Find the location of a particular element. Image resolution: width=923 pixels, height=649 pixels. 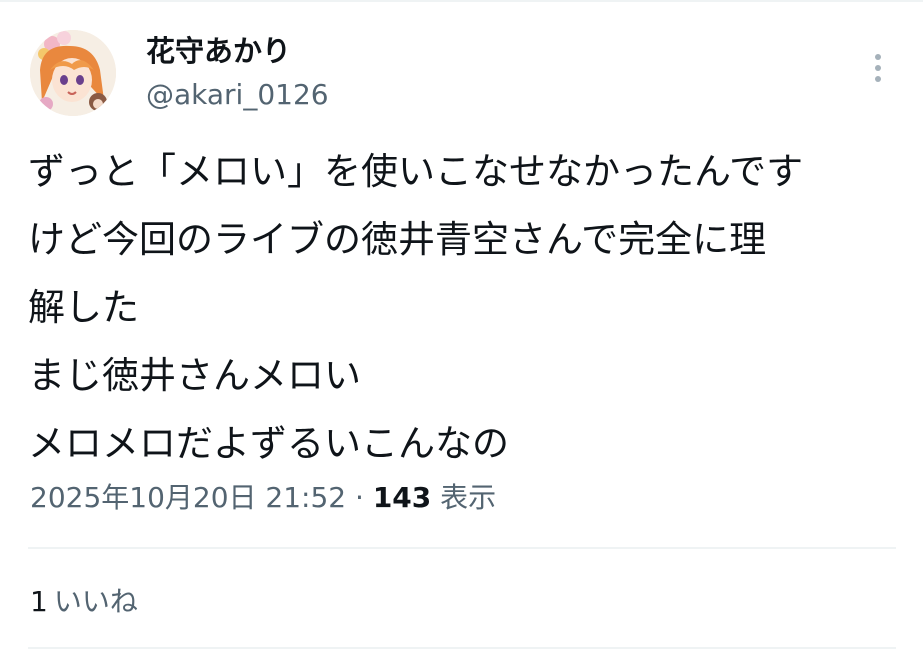

more-vertical-icon is located at coordinates (878, 68).